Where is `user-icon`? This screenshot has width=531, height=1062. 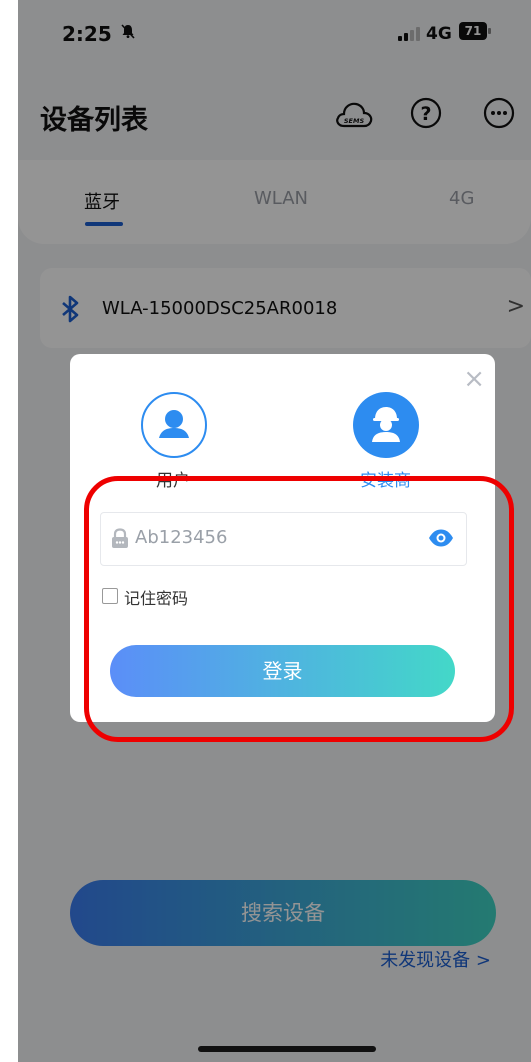 user-icon is located at coordinates (174, 424).